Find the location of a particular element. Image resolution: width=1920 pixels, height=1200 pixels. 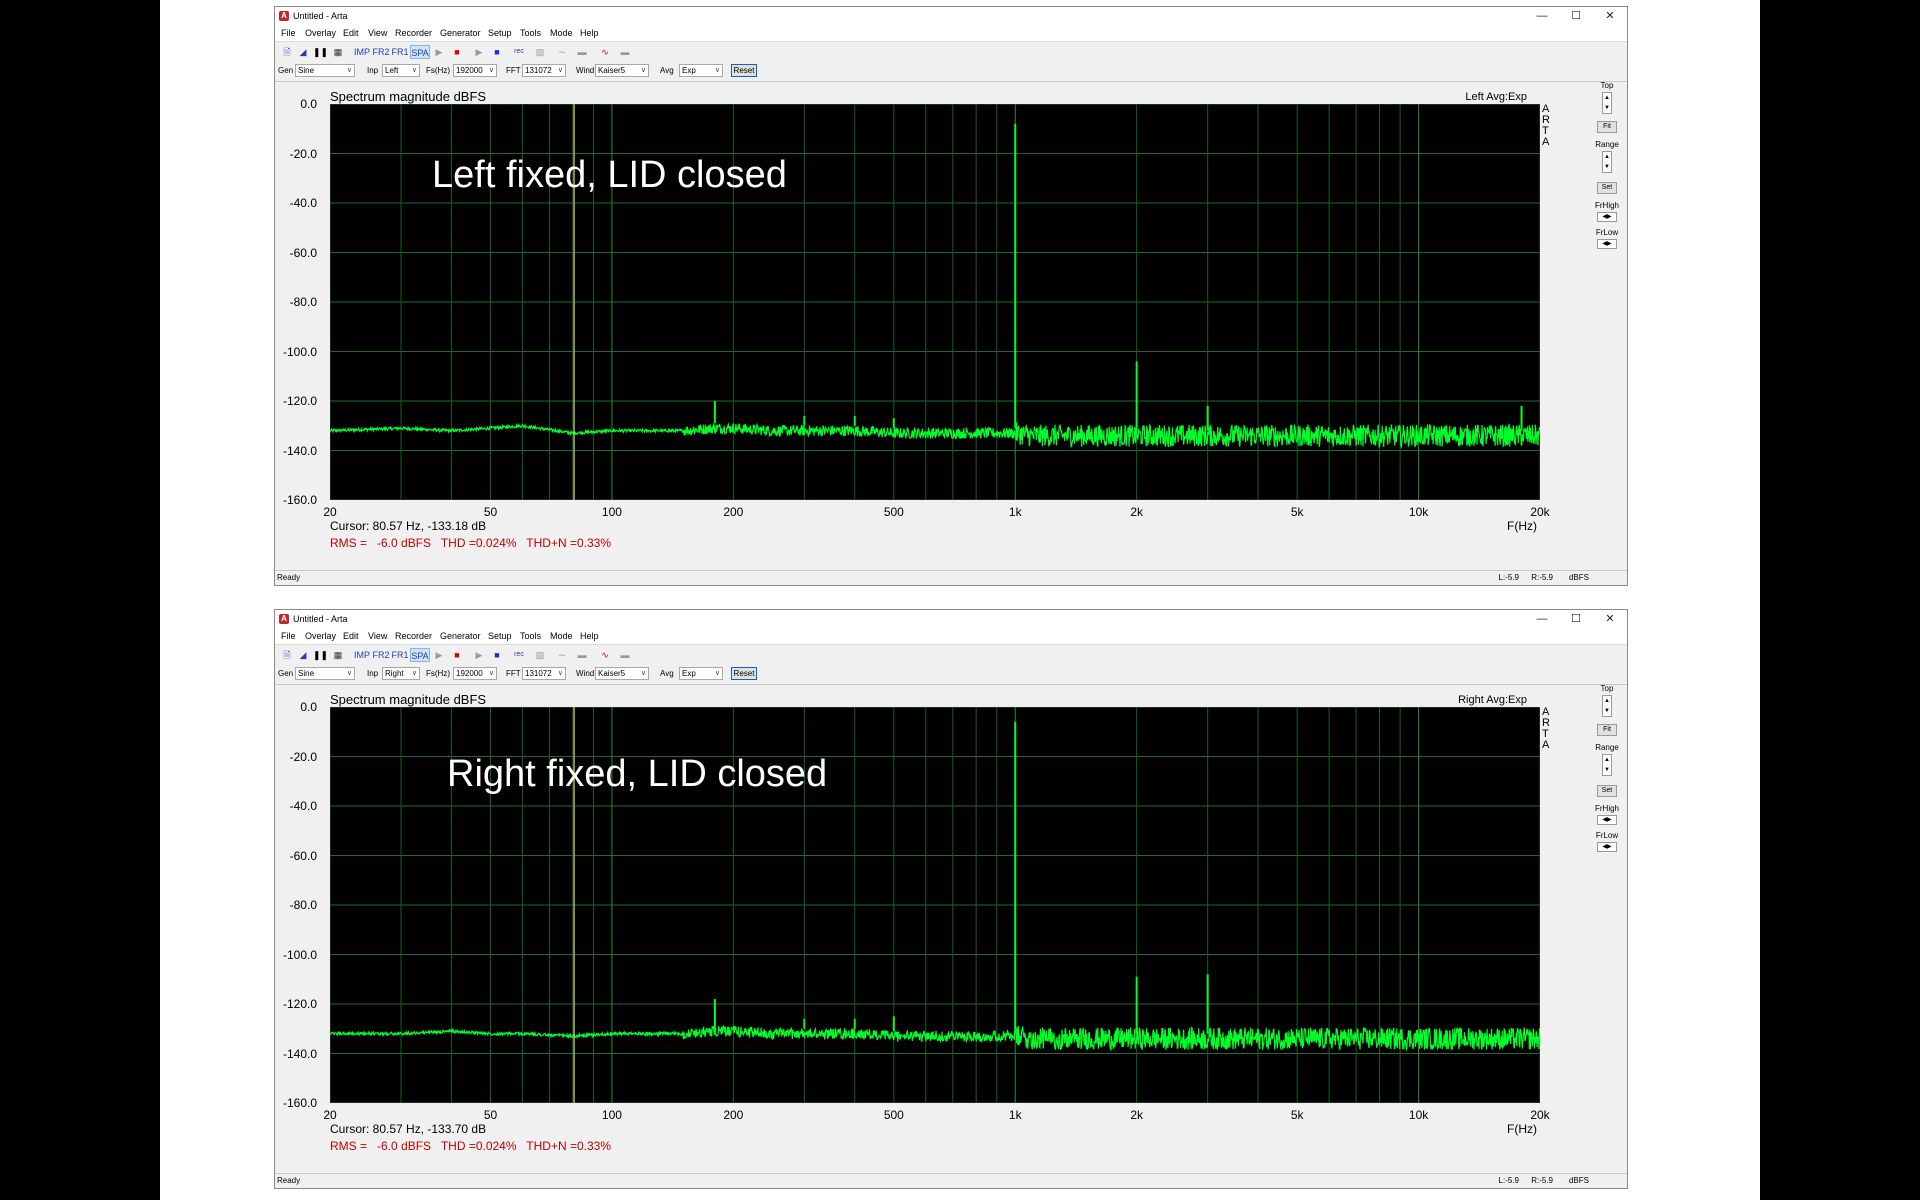

x-tick-label: 500 is located at coordinates (893, 1115).